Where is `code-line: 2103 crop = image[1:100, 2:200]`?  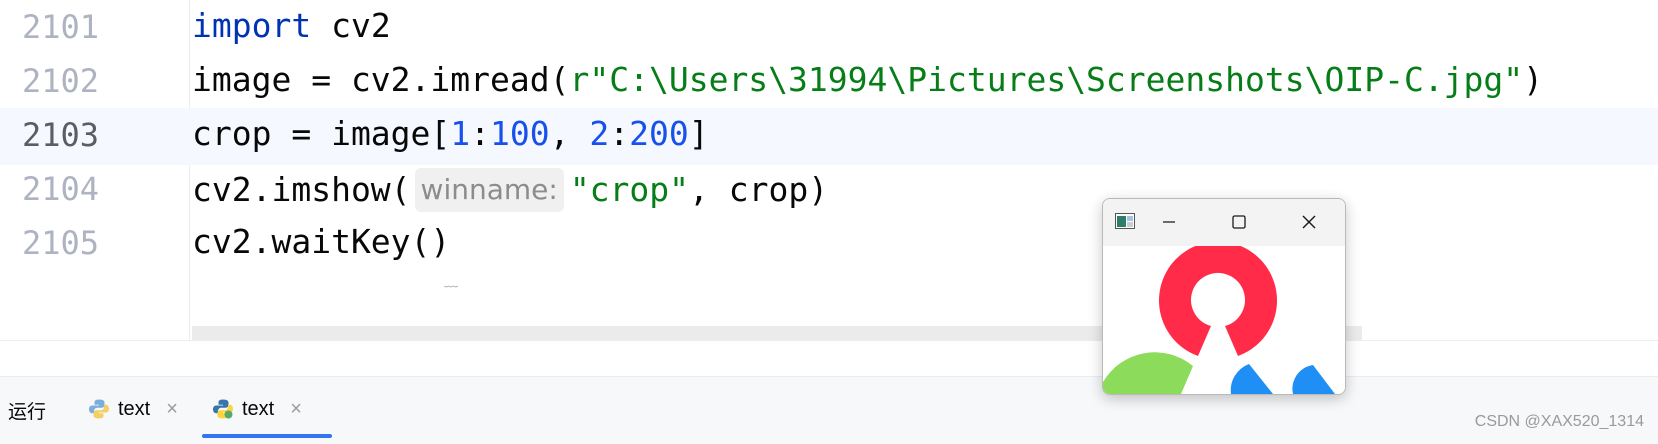 code-line: 2103 crop = image[1:100, 2:200] is located at coordinates (829, 136).